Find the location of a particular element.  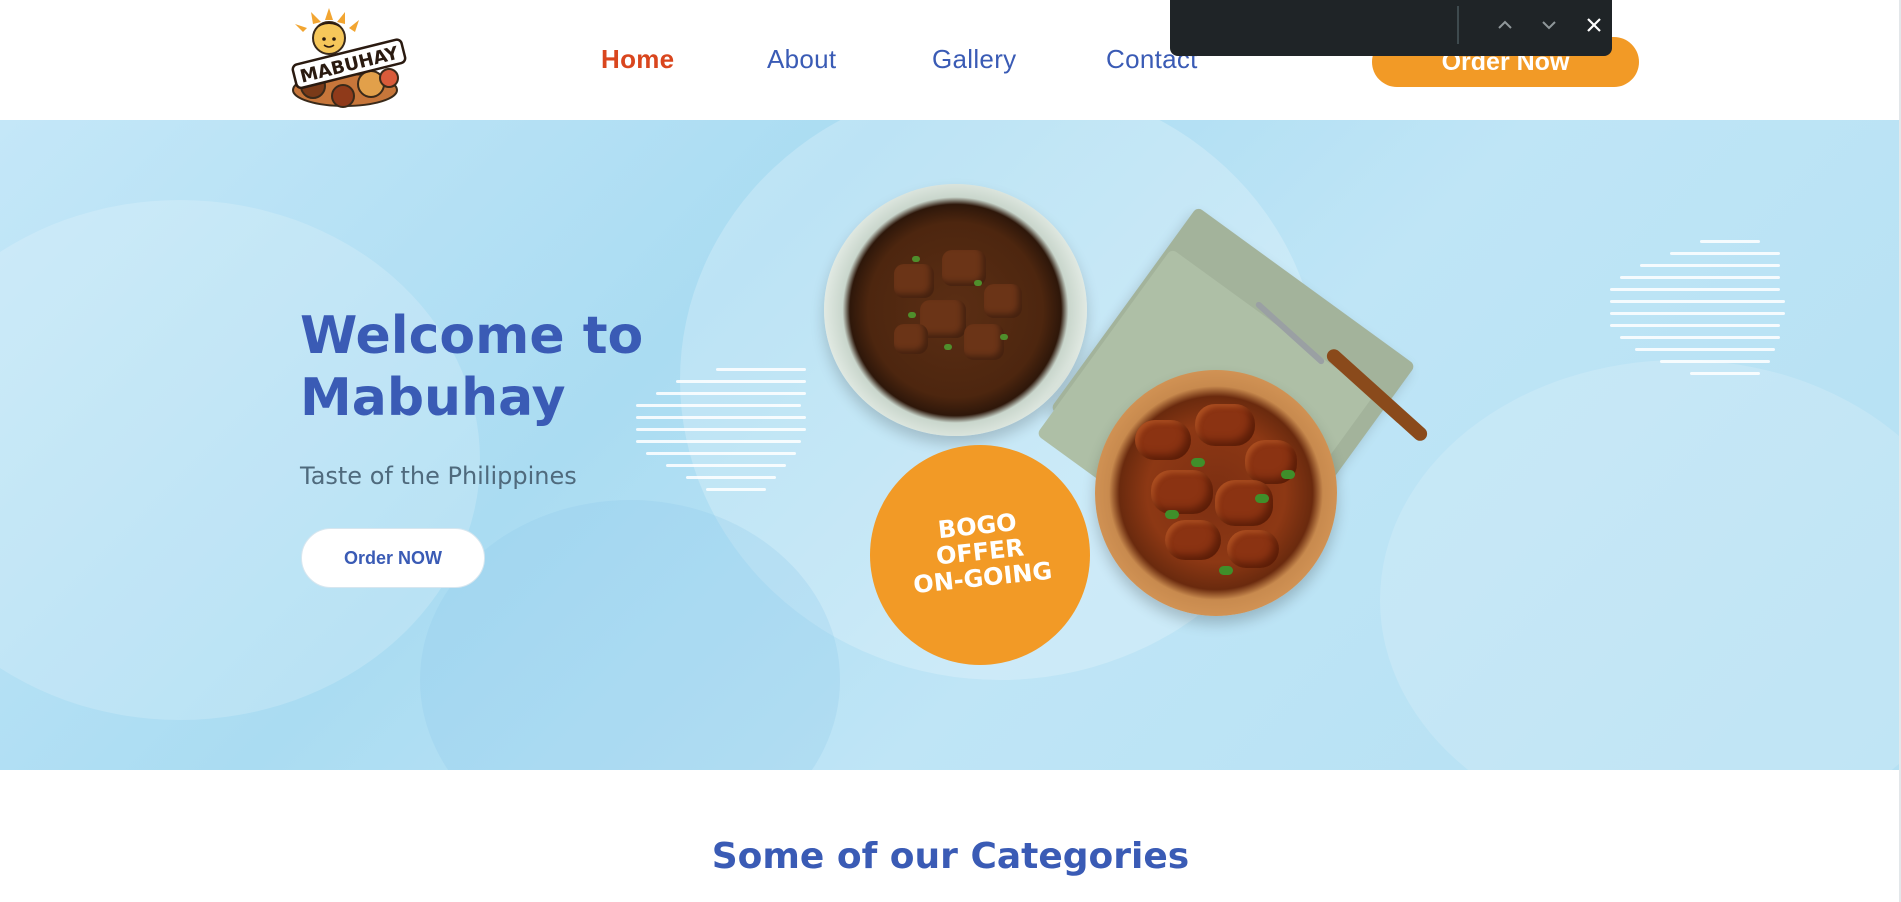

nav-about: About is located at coordinates (801, 59).